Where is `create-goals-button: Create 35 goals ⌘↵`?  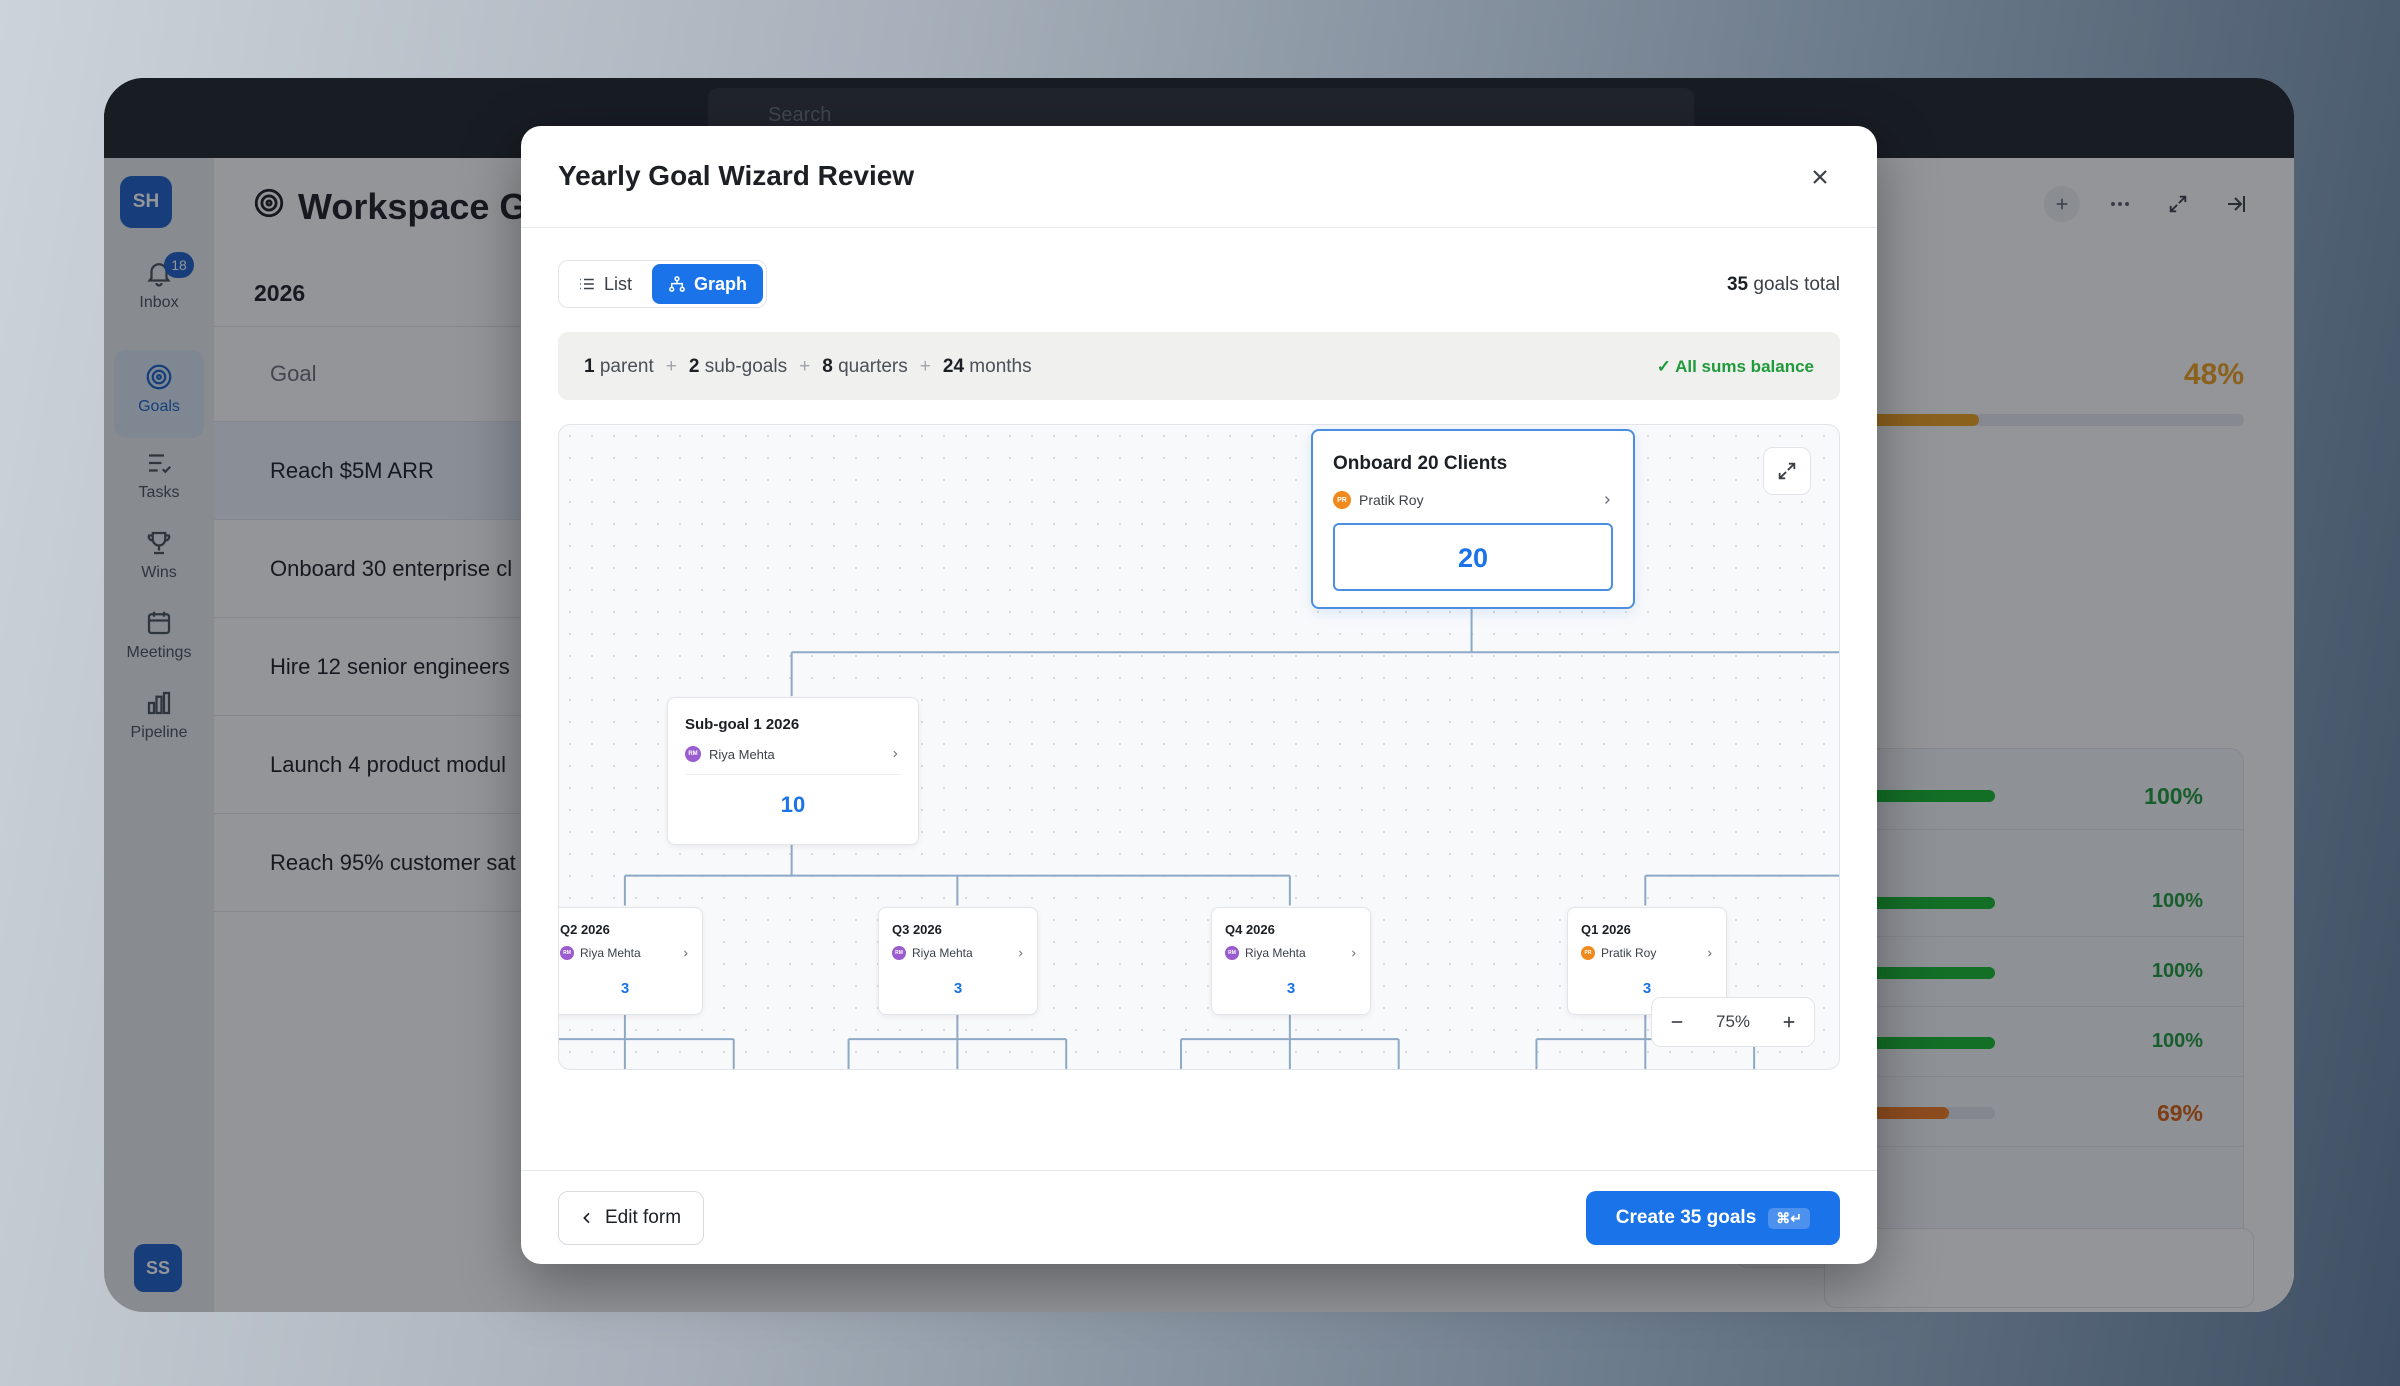 create-goals-button: Create 35 goals ⌘↵ is located at coordinates (1712, 1218).